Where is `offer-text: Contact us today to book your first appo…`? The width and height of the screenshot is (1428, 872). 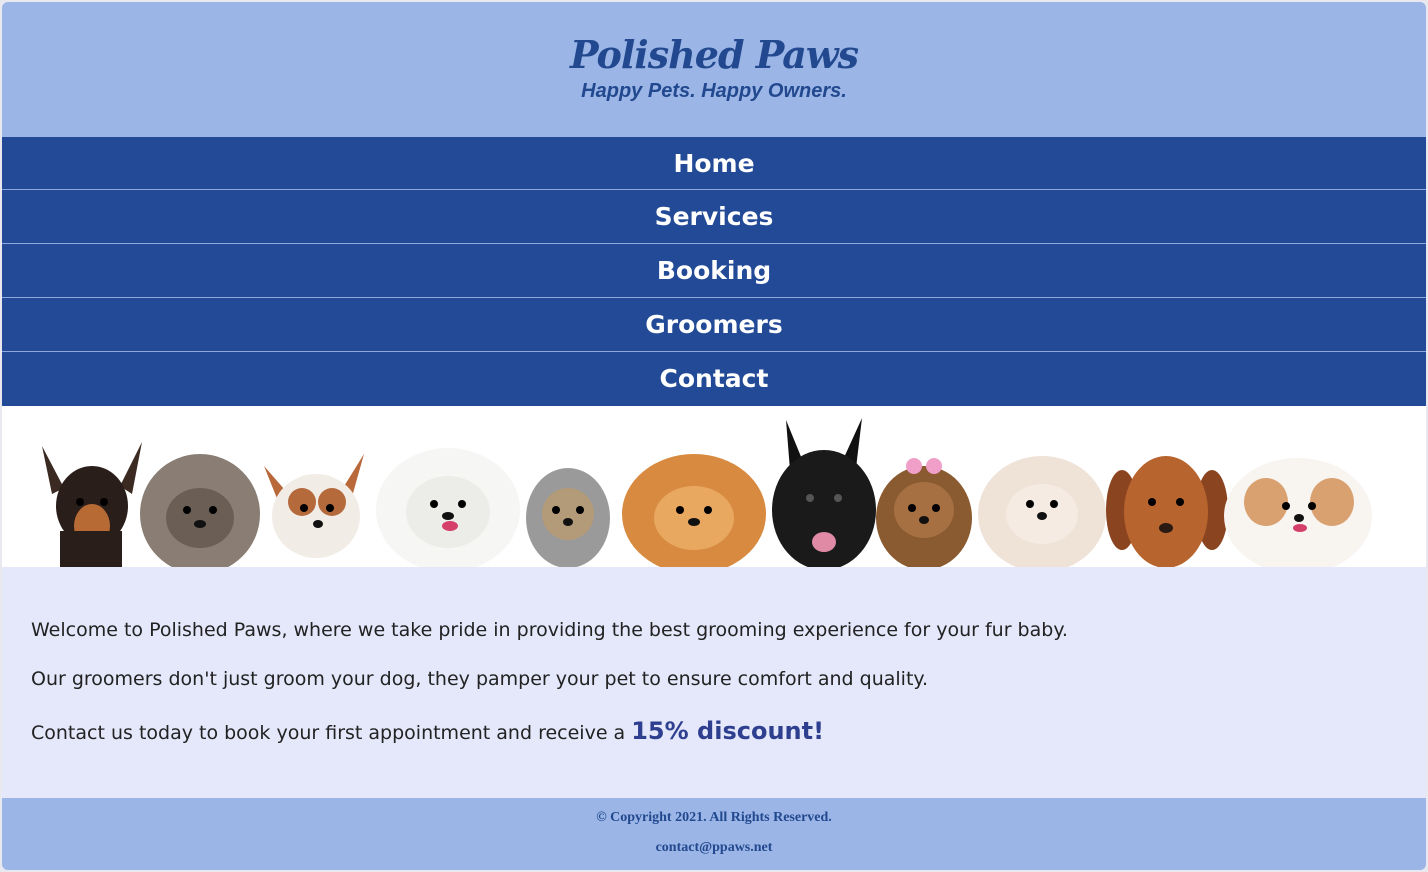
offer-text: Contact us today to book your first appo… is located at coordinates (331, 733).